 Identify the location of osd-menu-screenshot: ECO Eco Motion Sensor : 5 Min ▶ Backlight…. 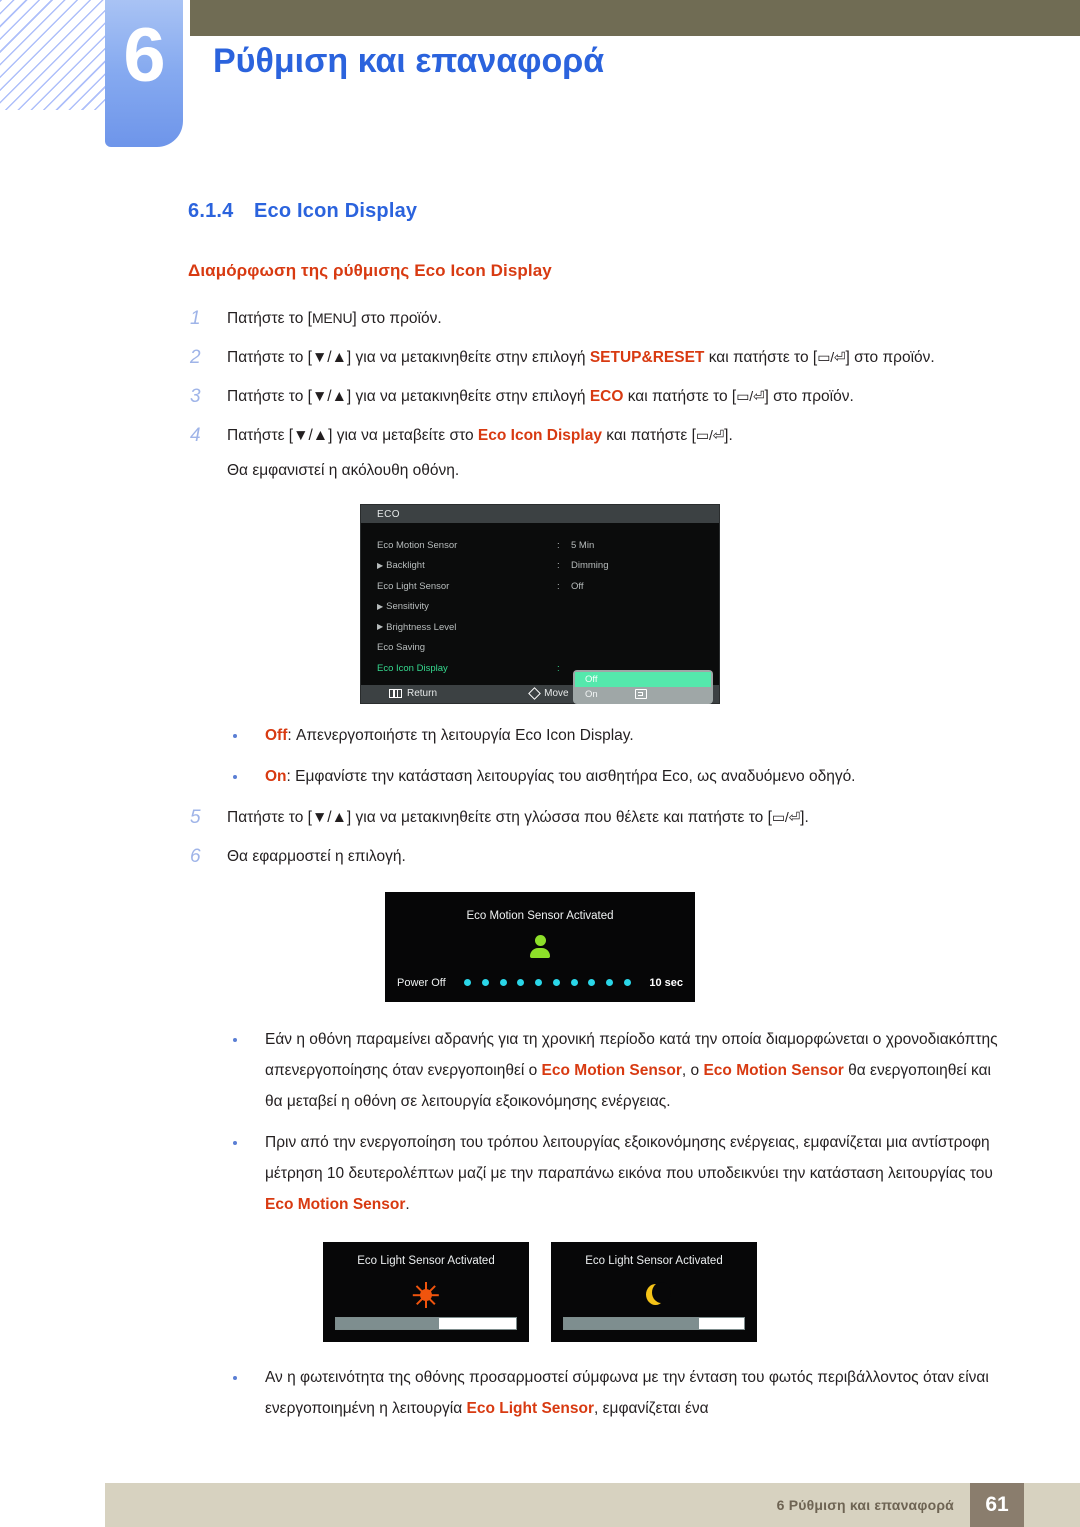
(540, 604).